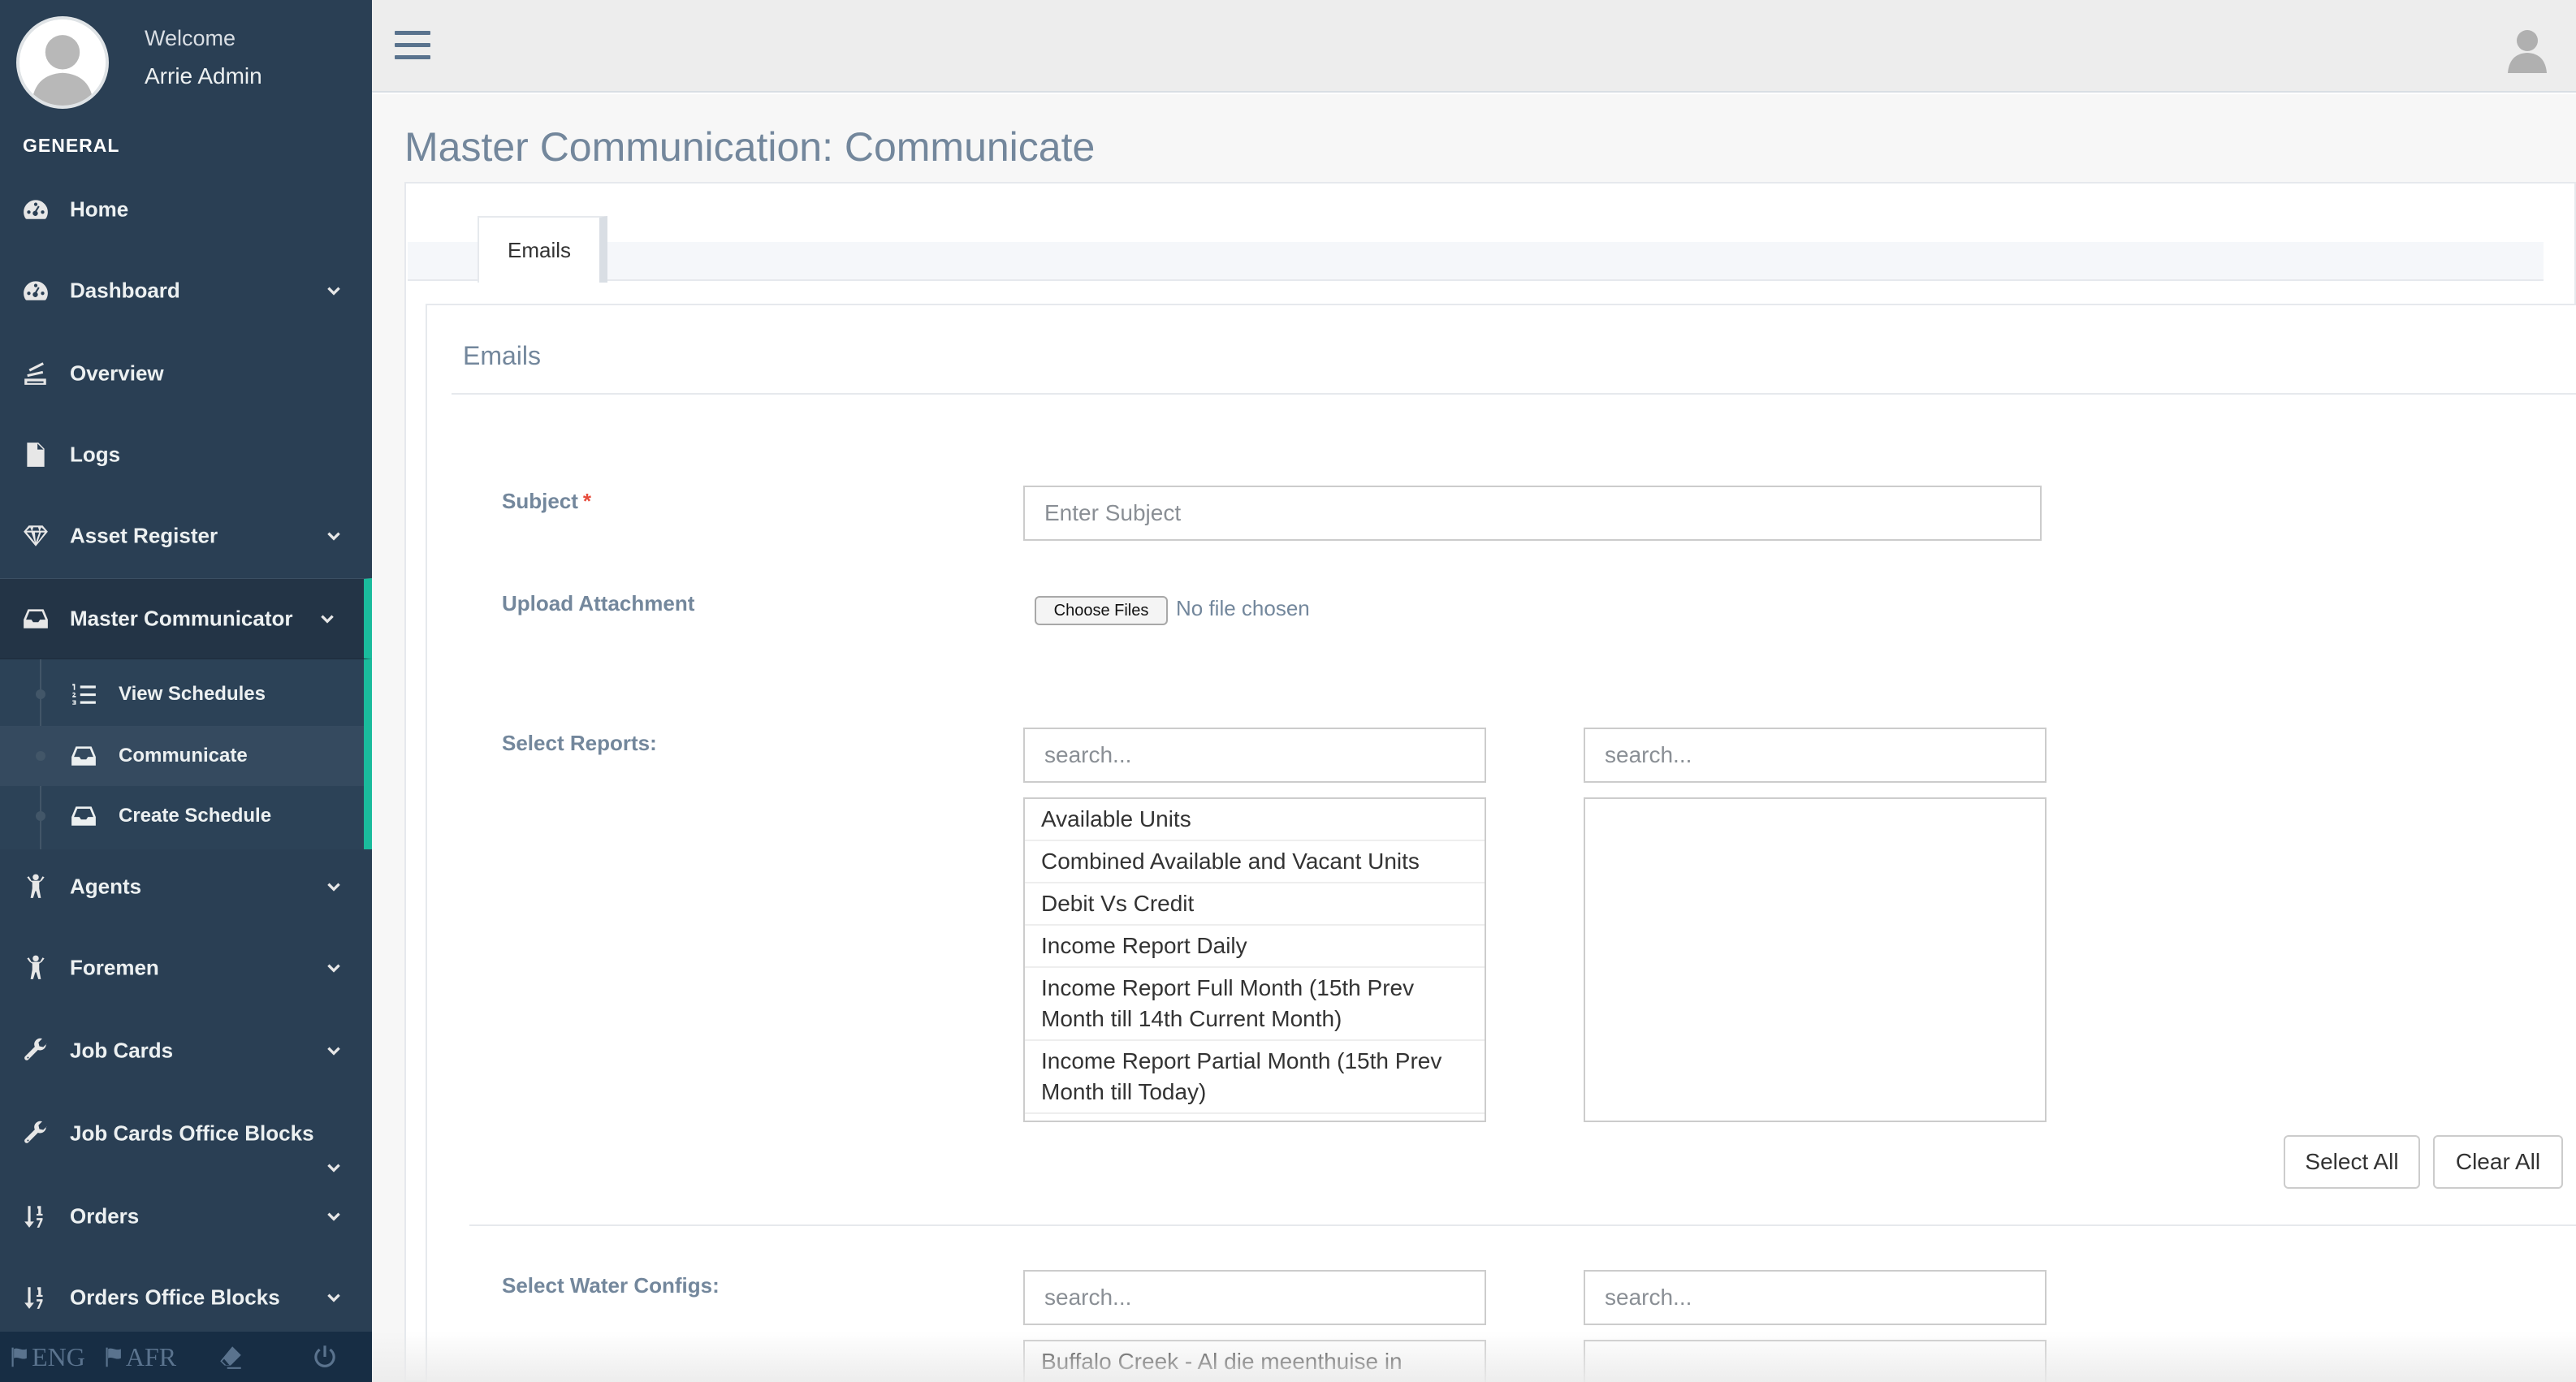 The width and height of the screenshot is (2576, 1382). Describe the element at coordinates (587, 501) in the screenshot. I see `required-mark: *` at that location.